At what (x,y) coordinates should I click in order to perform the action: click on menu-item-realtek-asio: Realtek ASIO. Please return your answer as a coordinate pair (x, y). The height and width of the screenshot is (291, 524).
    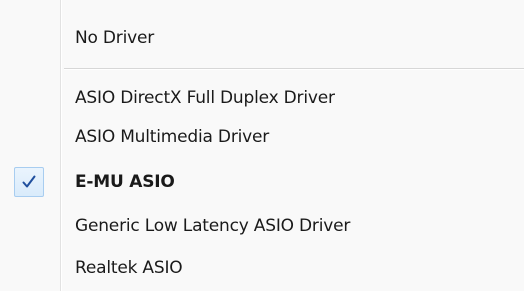
    Looking at the image, I should click on (262, 268).